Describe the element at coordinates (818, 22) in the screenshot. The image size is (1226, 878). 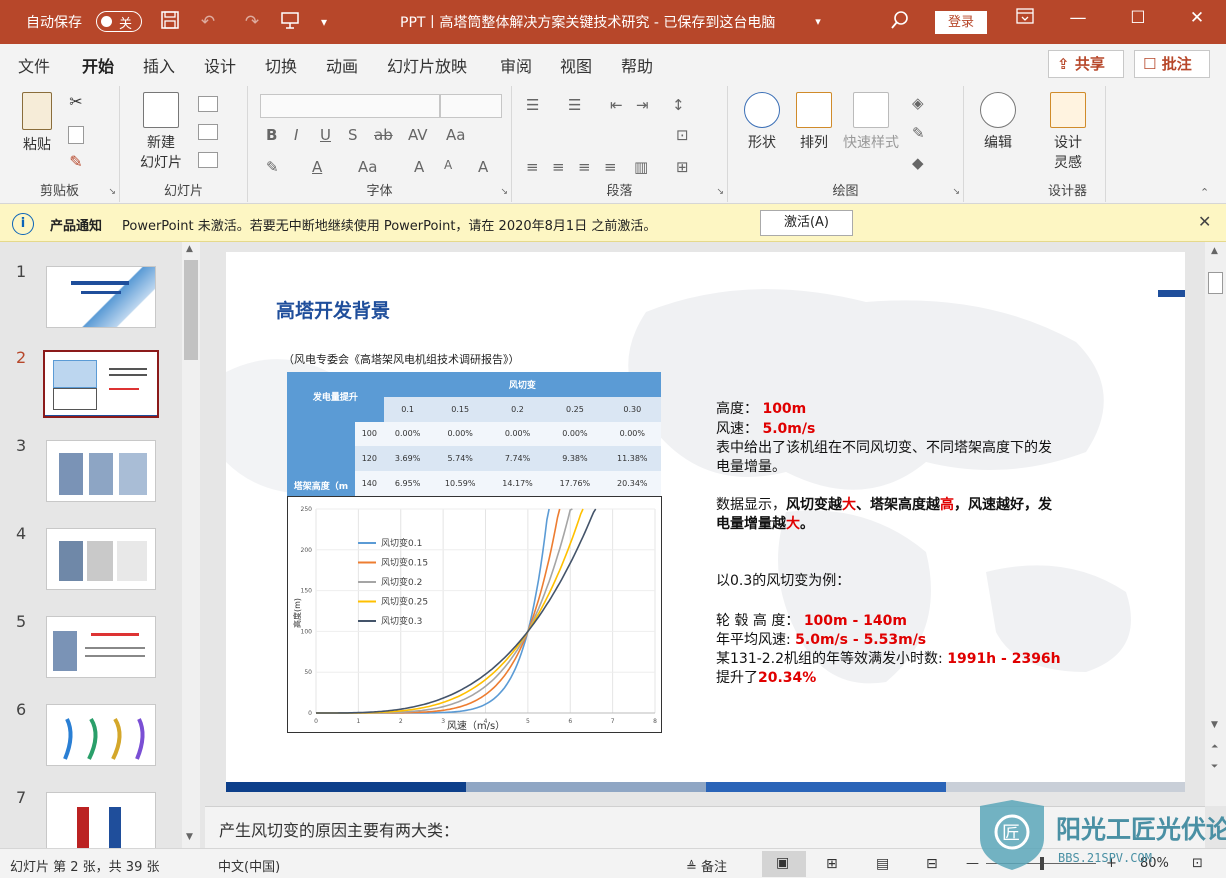
I see `title-chevron-down-icon: ▾` at that location.